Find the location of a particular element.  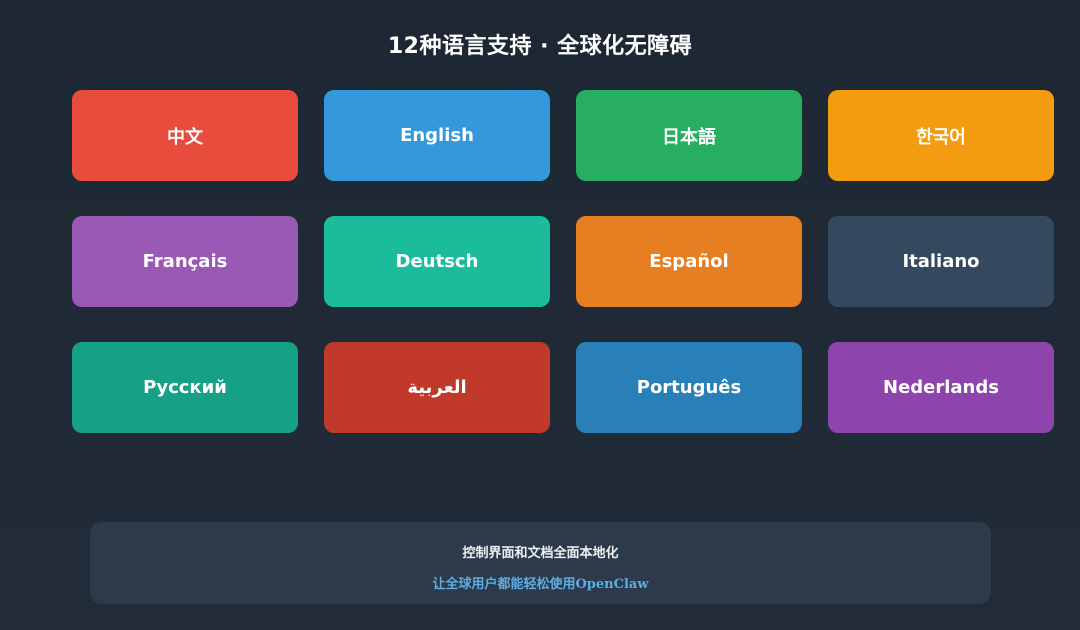

page-title: 12种语言支持 · 全球化无障碍 is located at coordinates (540, 46).